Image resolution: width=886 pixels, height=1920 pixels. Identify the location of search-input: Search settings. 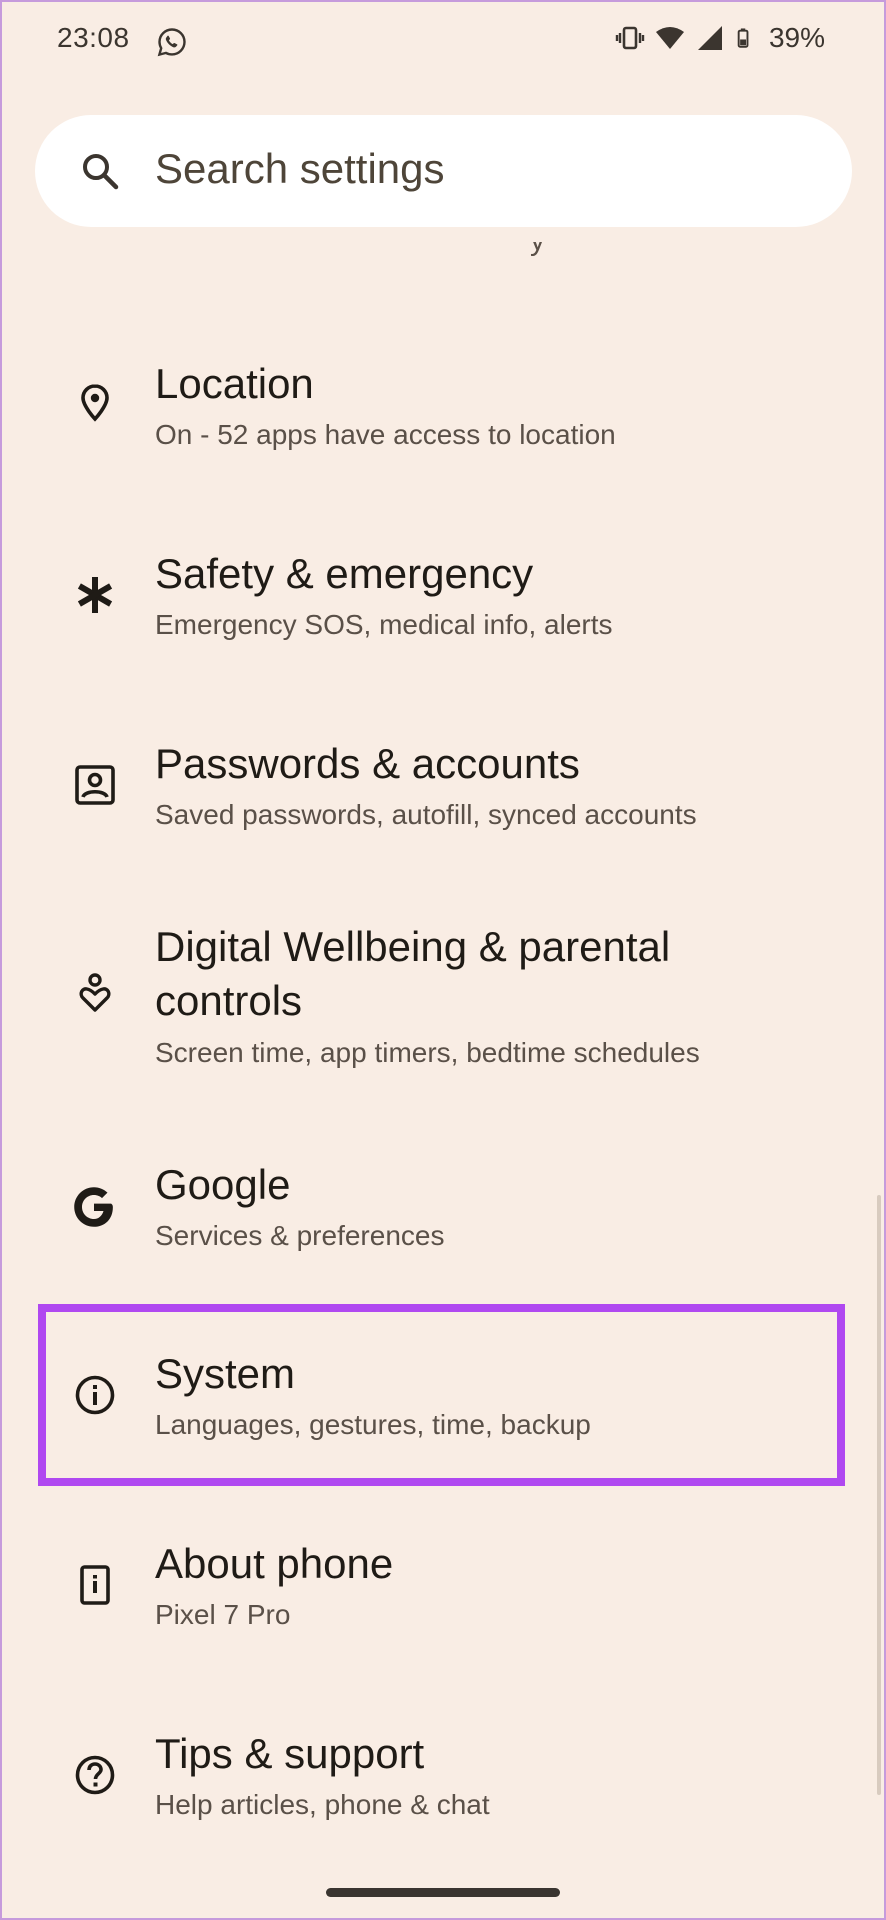
(300, 169).